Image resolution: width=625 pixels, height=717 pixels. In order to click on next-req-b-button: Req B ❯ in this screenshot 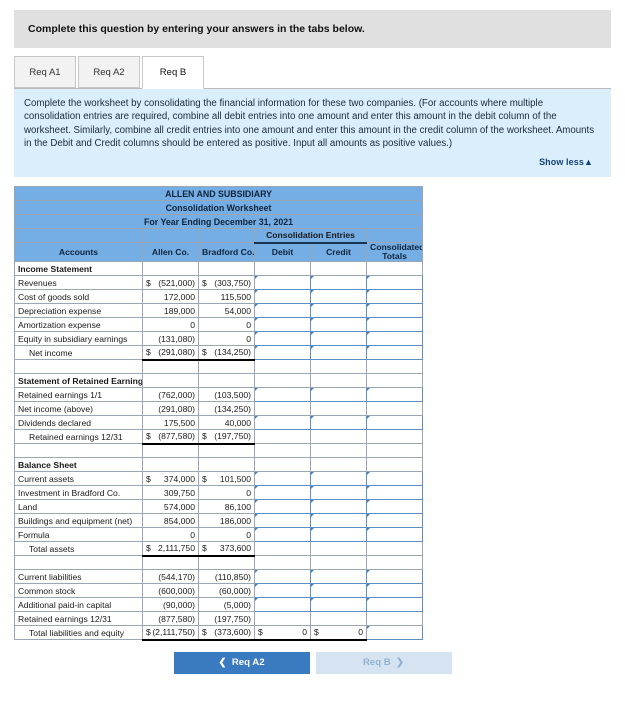, I will do `click(383, 662)`.